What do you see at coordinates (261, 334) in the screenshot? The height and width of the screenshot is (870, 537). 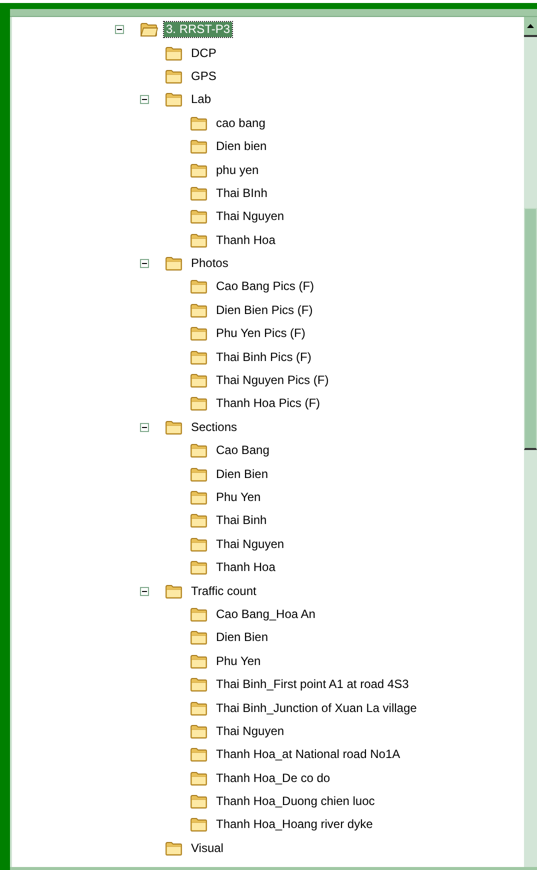 I see `tree-item: Phu Yen Pics (F)` at bounding box center [261, 334].